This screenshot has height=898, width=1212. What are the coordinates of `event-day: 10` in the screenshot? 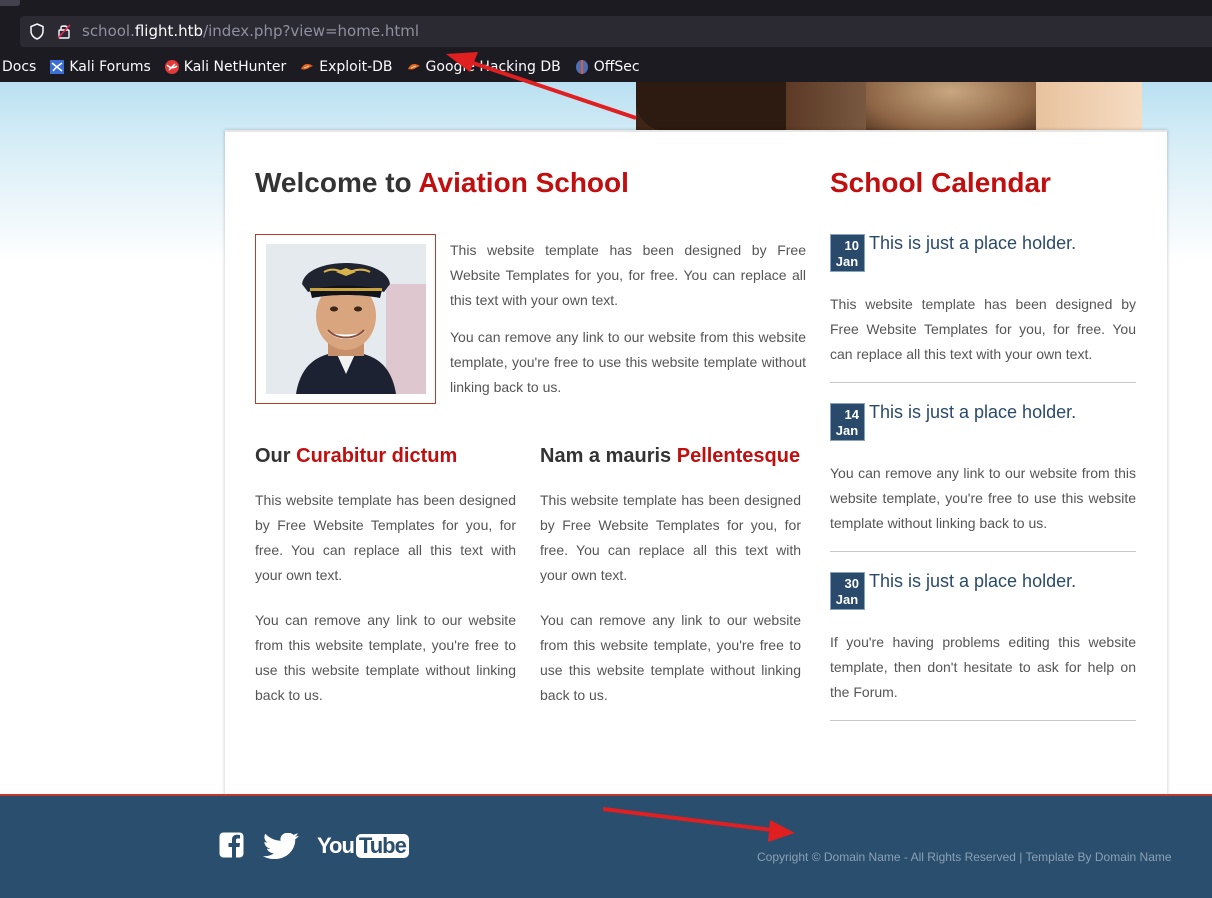 It's located at (851, 245).